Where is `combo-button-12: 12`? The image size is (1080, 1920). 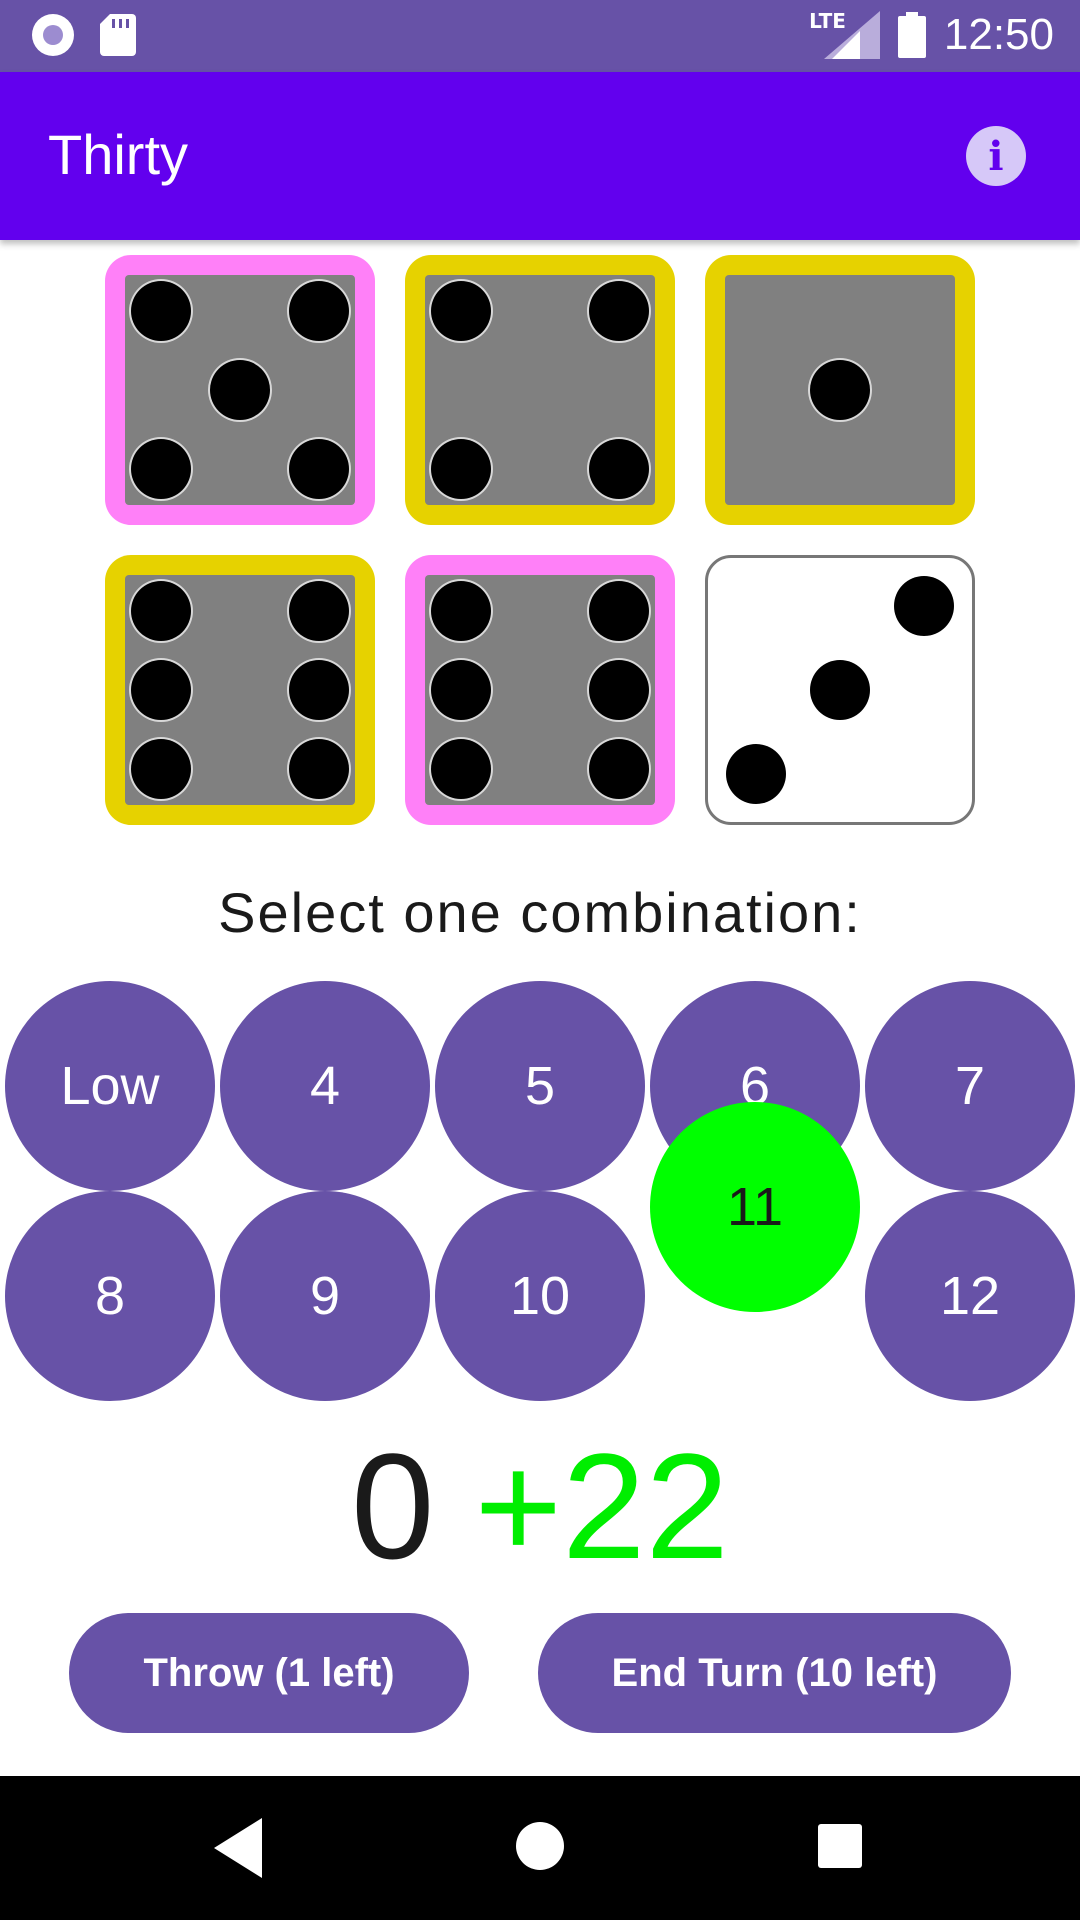 combo-button-12: 12 is located at coordinates (970, 1296).